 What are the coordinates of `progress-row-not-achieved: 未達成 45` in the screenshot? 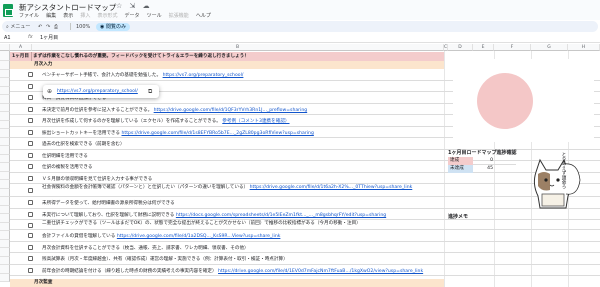 It's located at (482, 169).